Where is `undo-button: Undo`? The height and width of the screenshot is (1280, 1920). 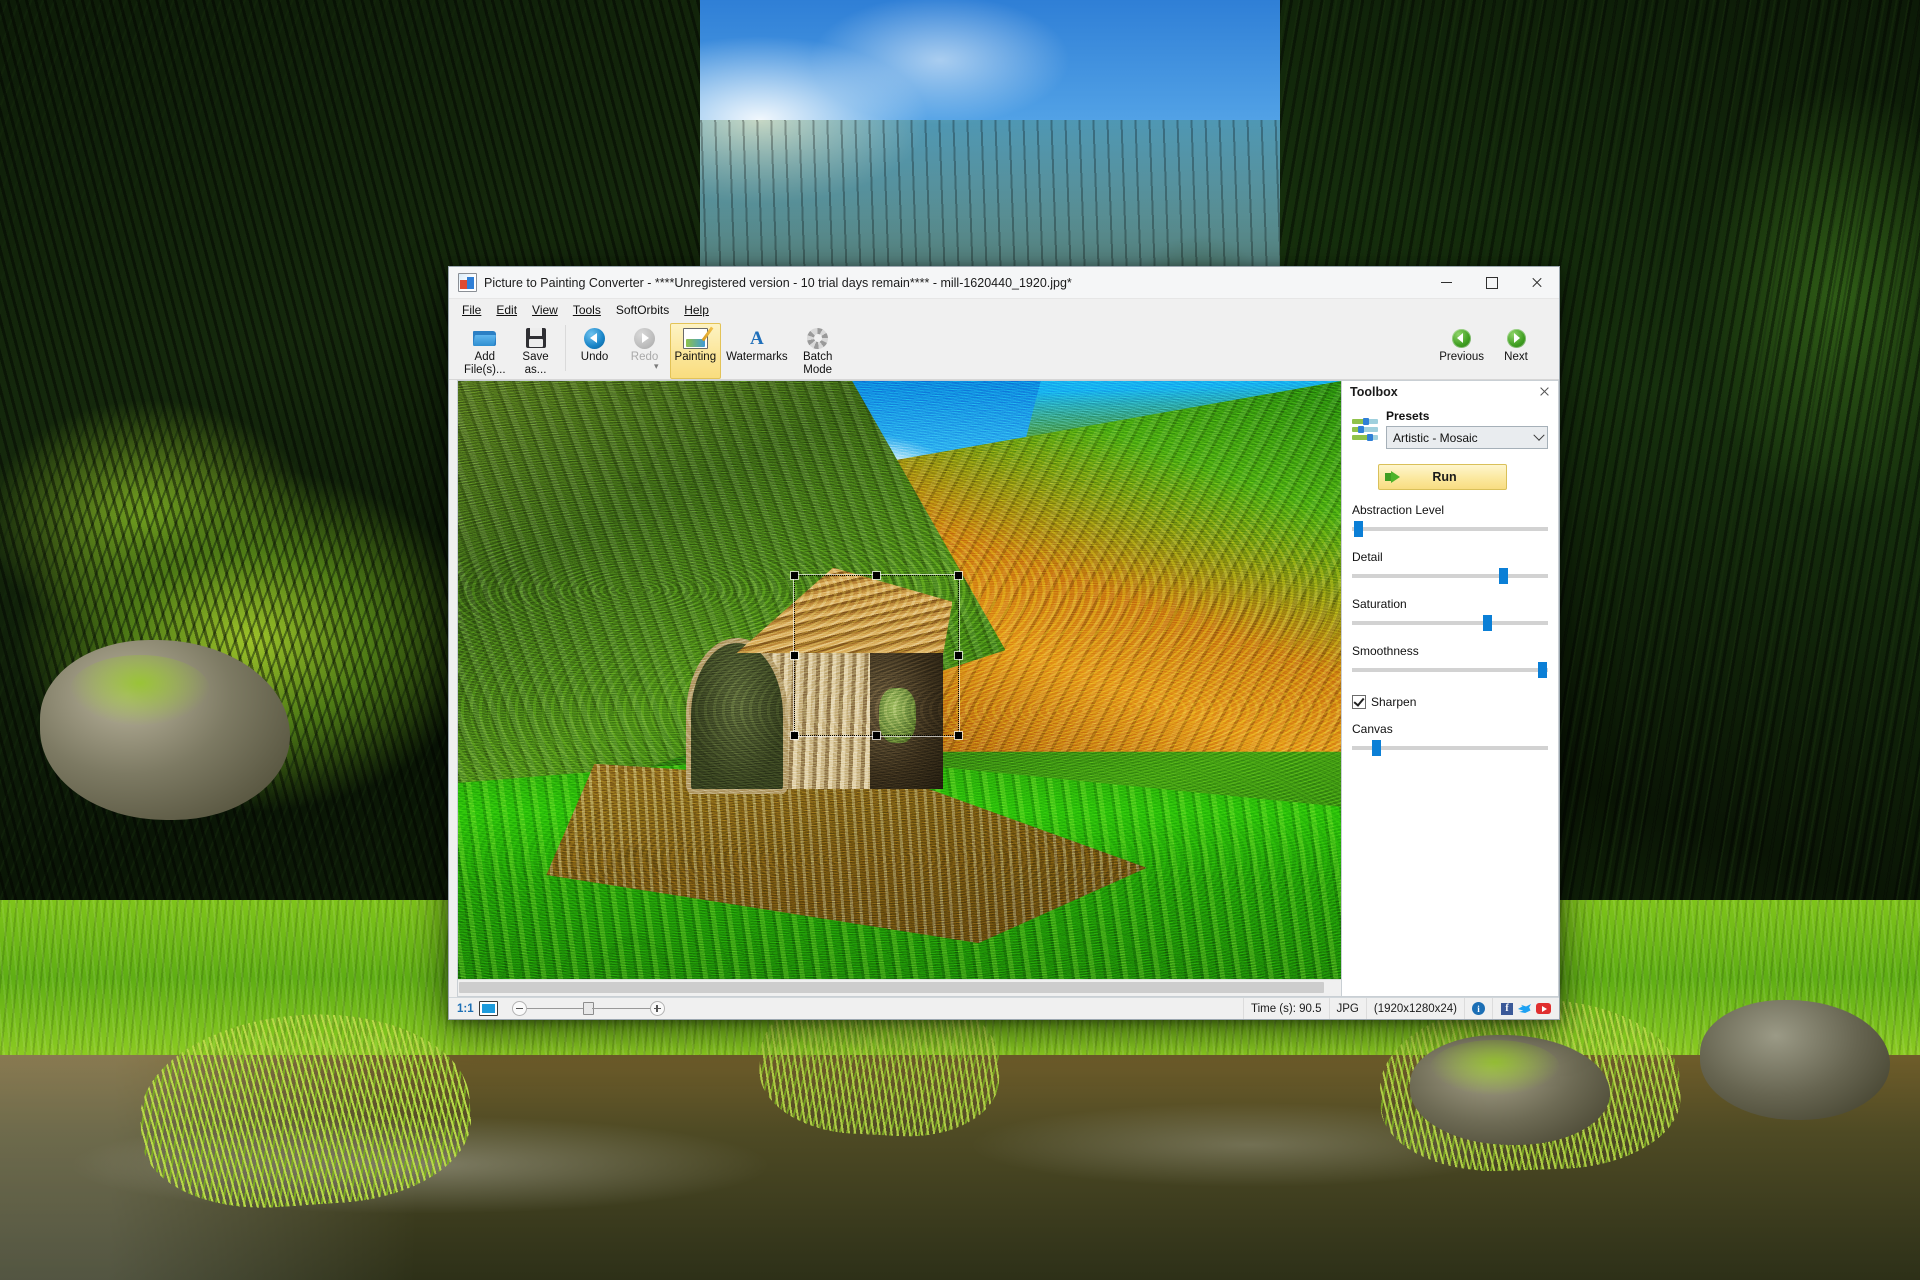
undo-button: Undo is located at coordinates (595, 351).